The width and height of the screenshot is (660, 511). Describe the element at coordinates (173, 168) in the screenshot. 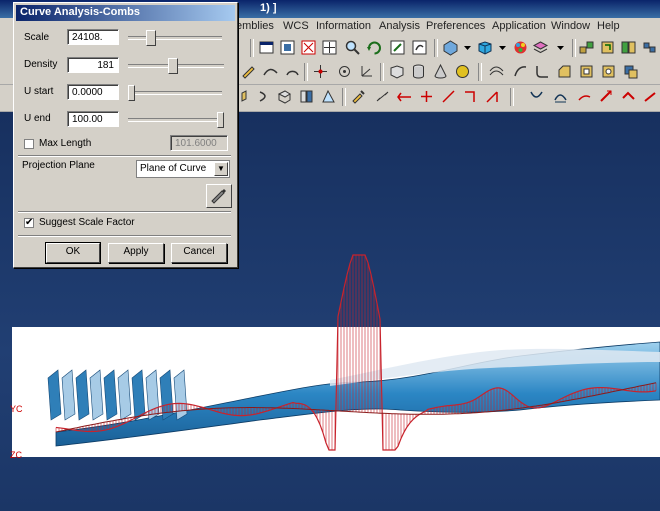

I see `projection-plane-value: Plane of Curve` at that location.